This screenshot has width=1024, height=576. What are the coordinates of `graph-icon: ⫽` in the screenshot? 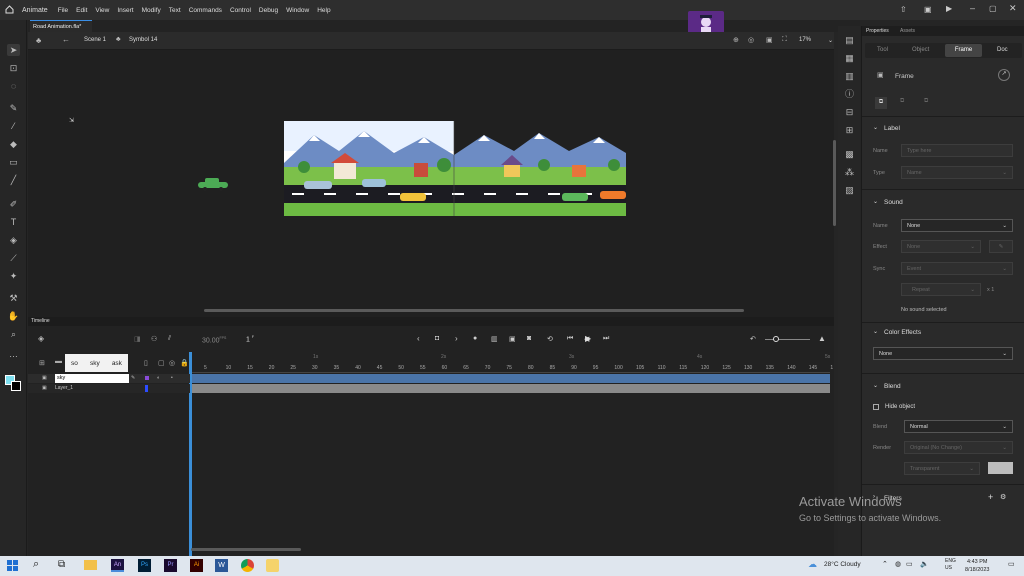 It's located at (169, 339).